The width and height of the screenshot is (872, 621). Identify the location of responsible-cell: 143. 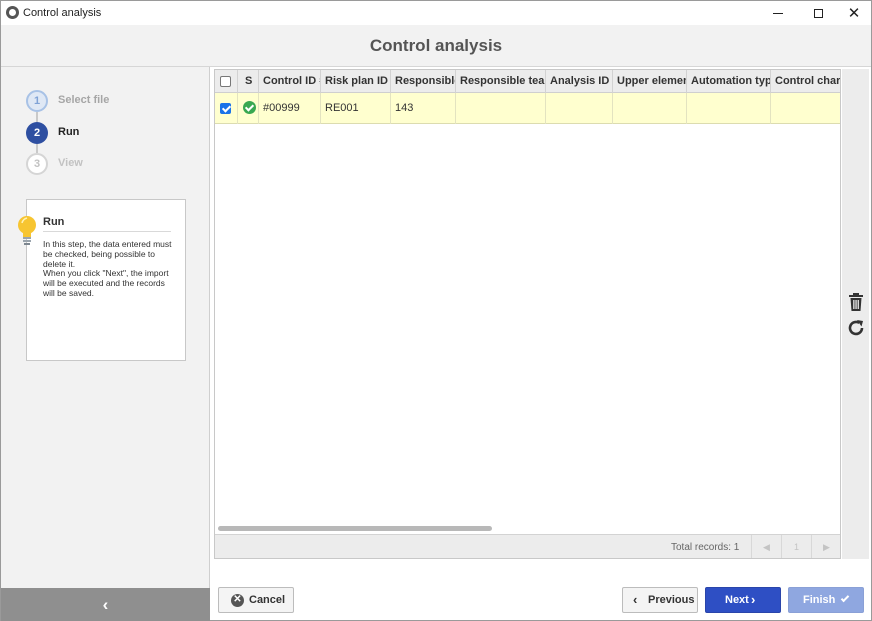
(423, 108).